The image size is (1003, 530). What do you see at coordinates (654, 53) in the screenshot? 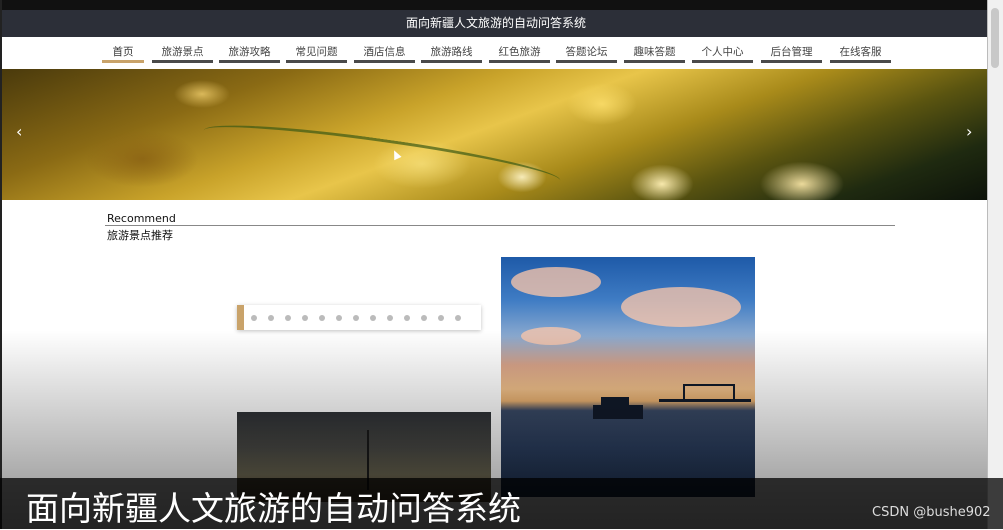
I see `nav-item-quiz: 趣味答题` at bounding box center [654, 53].